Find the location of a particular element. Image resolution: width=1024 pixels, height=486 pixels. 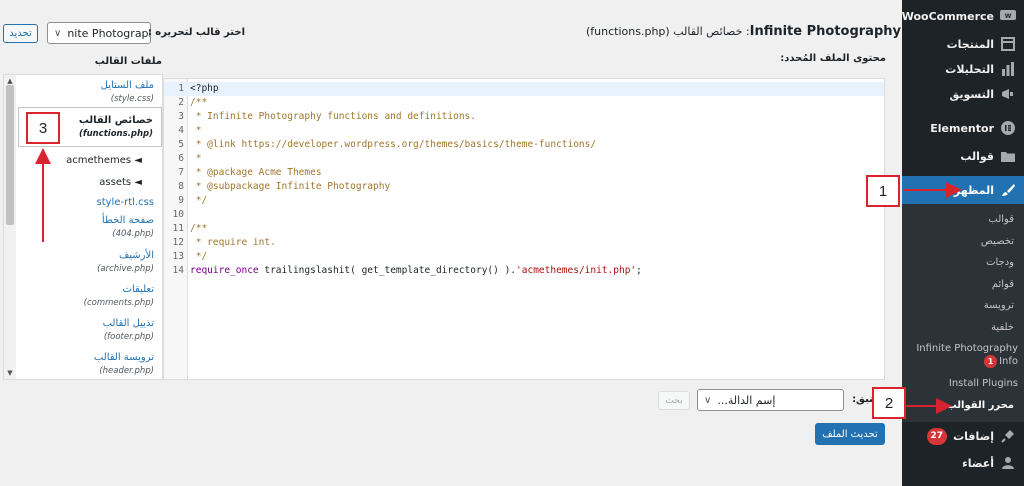

update-file-button: تحديث الملف is located at coordinates (850, 434).